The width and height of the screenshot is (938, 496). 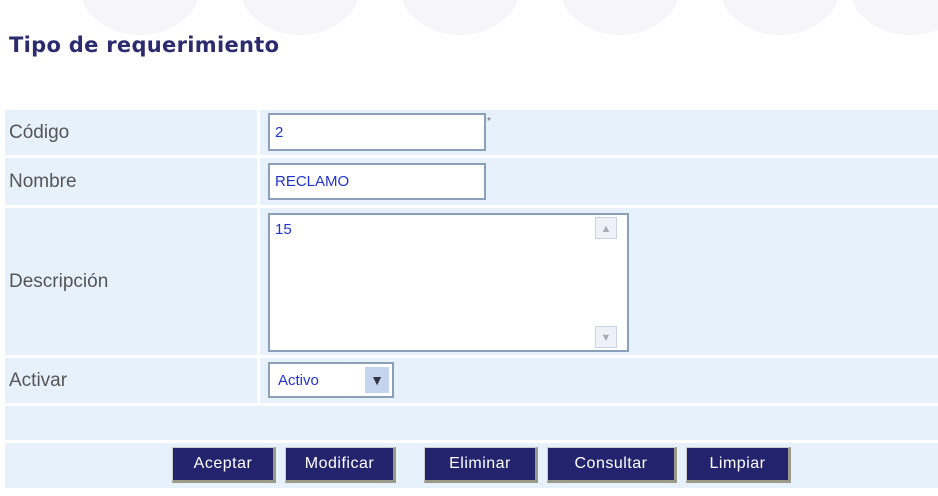 I want to click on limpiar-button: Limpiar, so click(x=738, y=465).